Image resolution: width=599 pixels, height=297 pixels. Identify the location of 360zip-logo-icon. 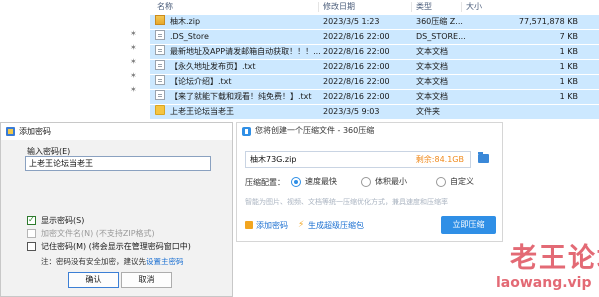
(246, 131).